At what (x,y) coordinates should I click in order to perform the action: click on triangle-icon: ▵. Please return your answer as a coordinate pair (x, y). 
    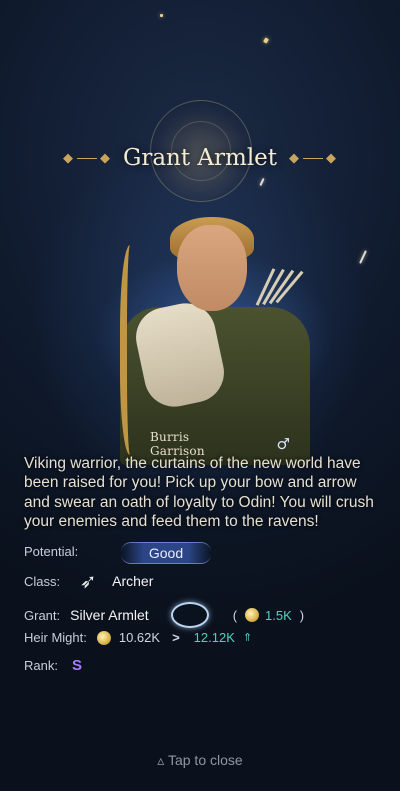
    Looking at the image, I should click on (161, 760).